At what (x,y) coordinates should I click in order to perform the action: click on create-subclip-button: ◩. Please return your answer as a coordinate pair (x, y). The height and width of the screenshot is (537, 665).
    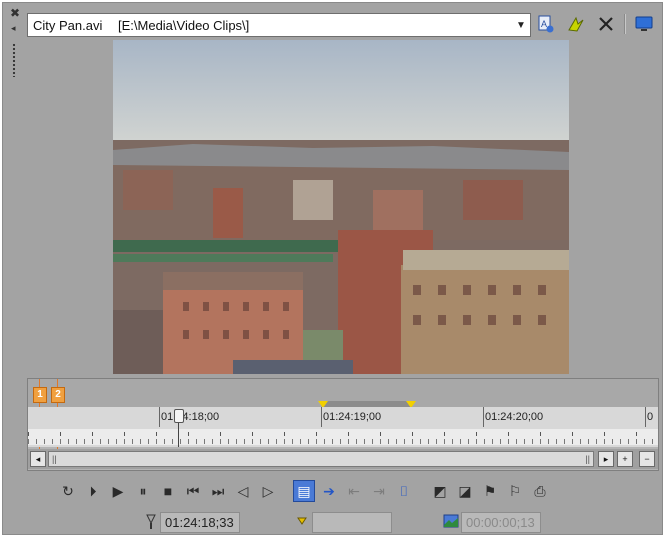
    Looking at the image, I should click on (440, 491).